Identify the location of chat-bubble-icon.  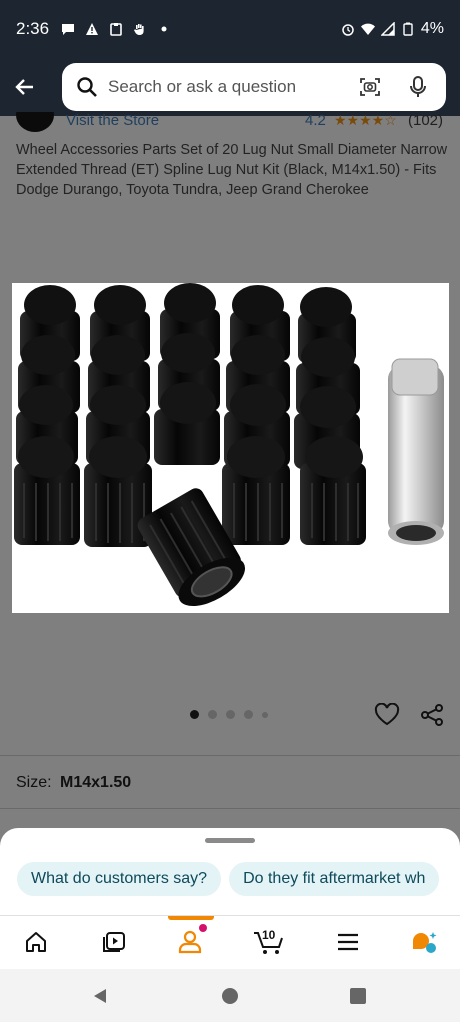
(68, 29).